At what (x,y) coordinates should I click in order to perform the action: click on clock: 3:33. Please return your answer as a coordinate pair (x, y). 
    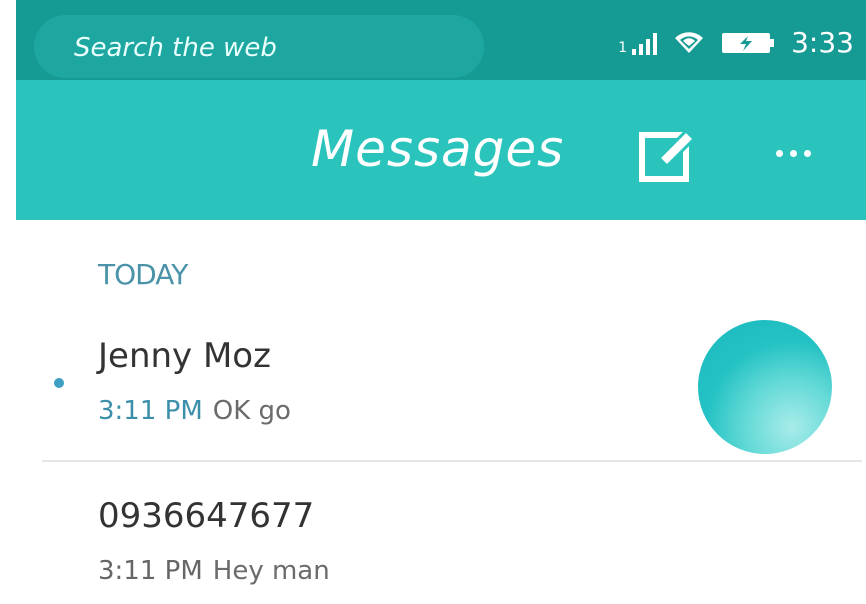
    Looking at the image, I should click on (822, 42).